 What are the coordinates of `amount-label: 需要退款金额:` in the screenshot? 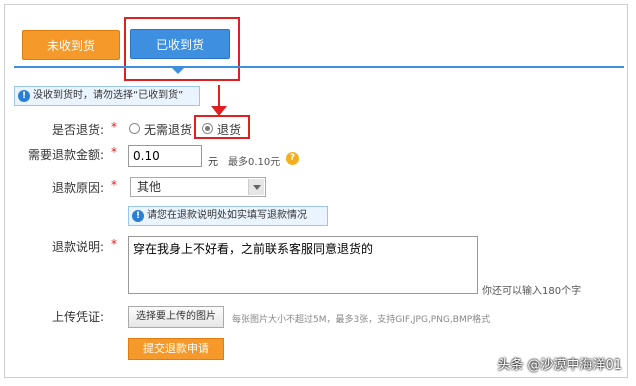 It's located at (65, 155).